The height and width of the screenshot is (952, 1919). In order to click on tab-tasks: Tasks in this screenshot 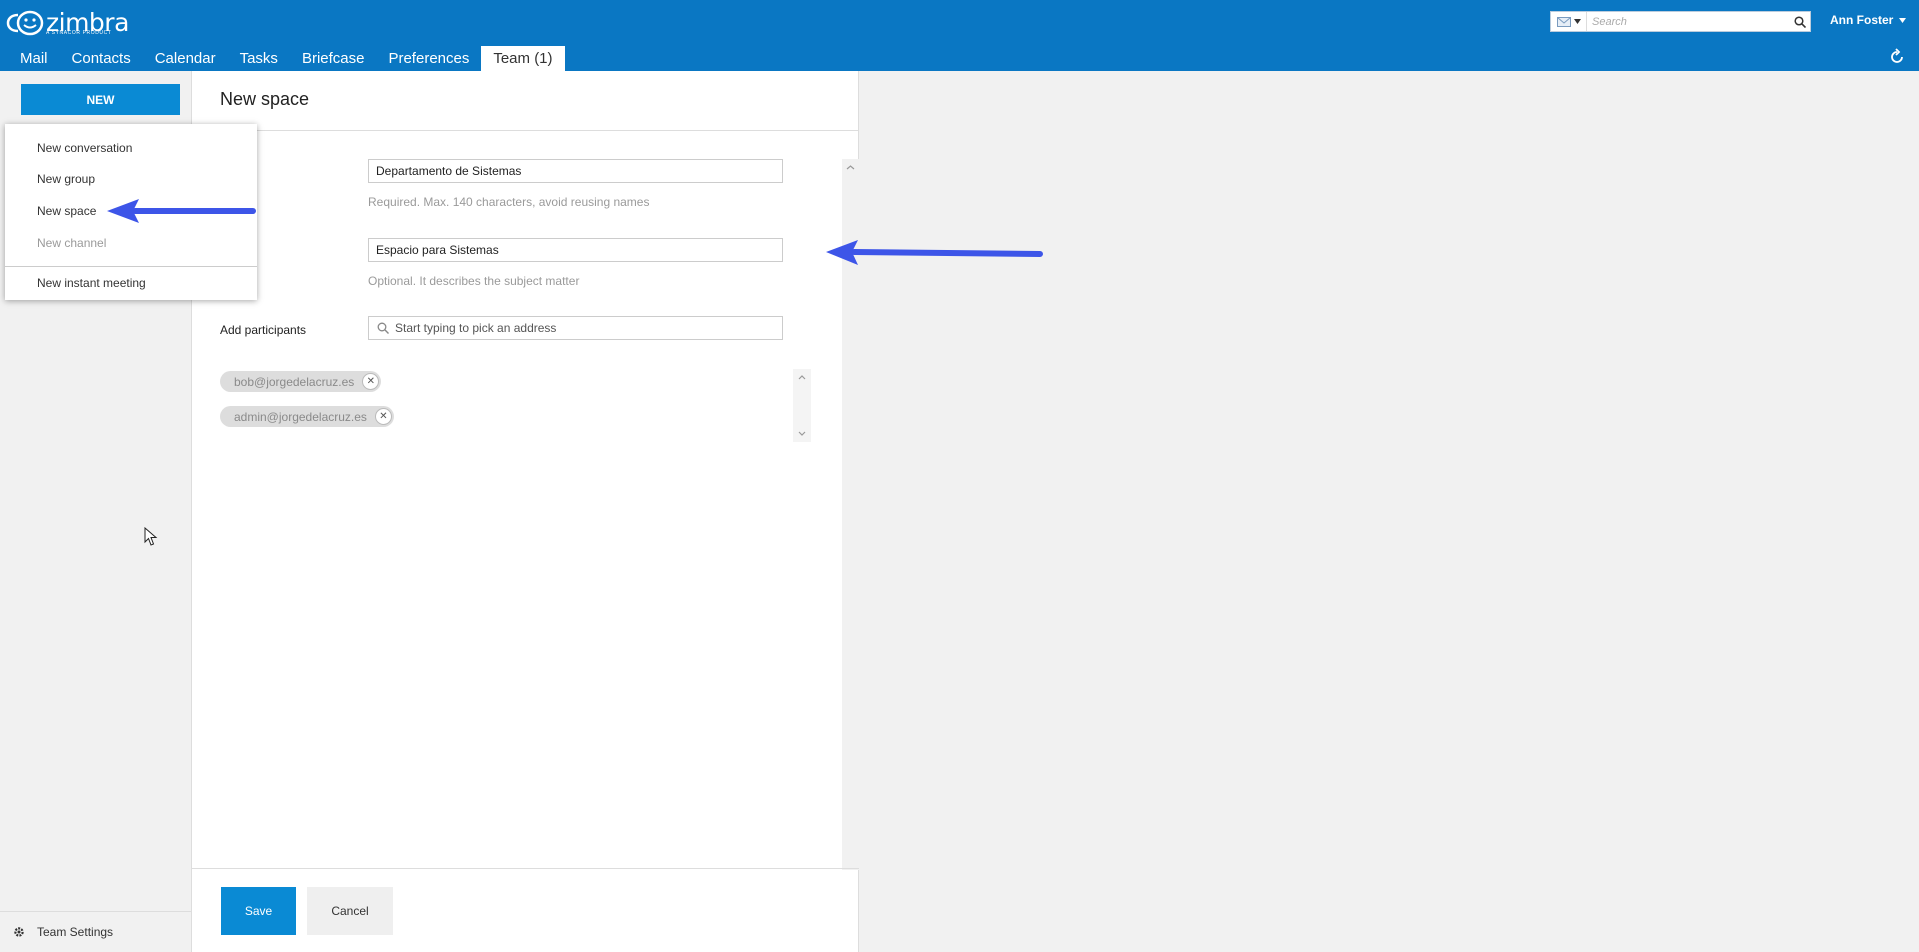, I will do `click(259, 58)`.